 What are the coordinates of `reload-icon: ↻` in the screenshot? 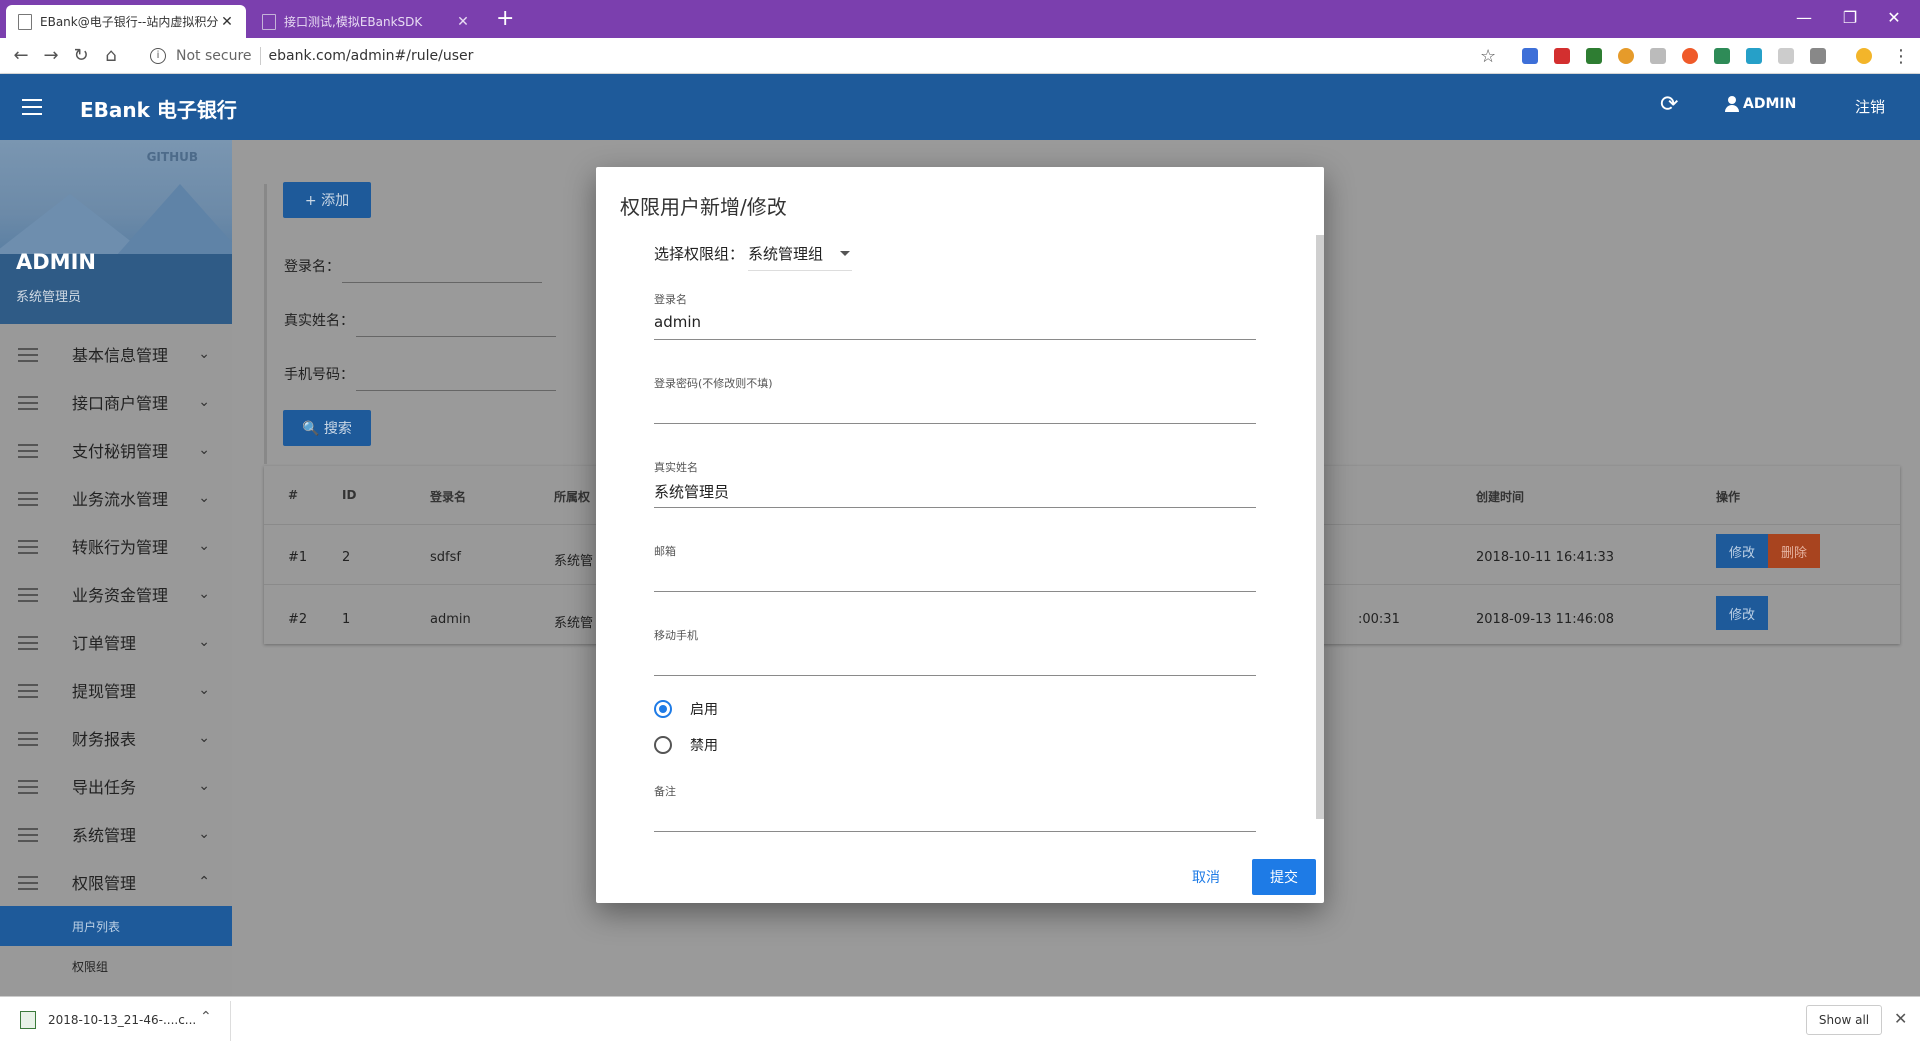 It's located at (81, 55).